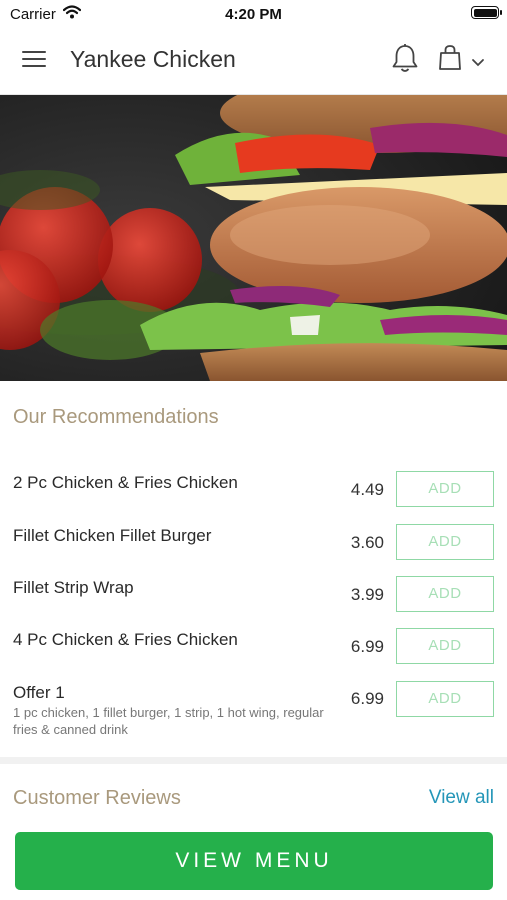  Describe the element at coordinates (461, 798) in the screenshot. I see `view-all-link: View all` at that location.